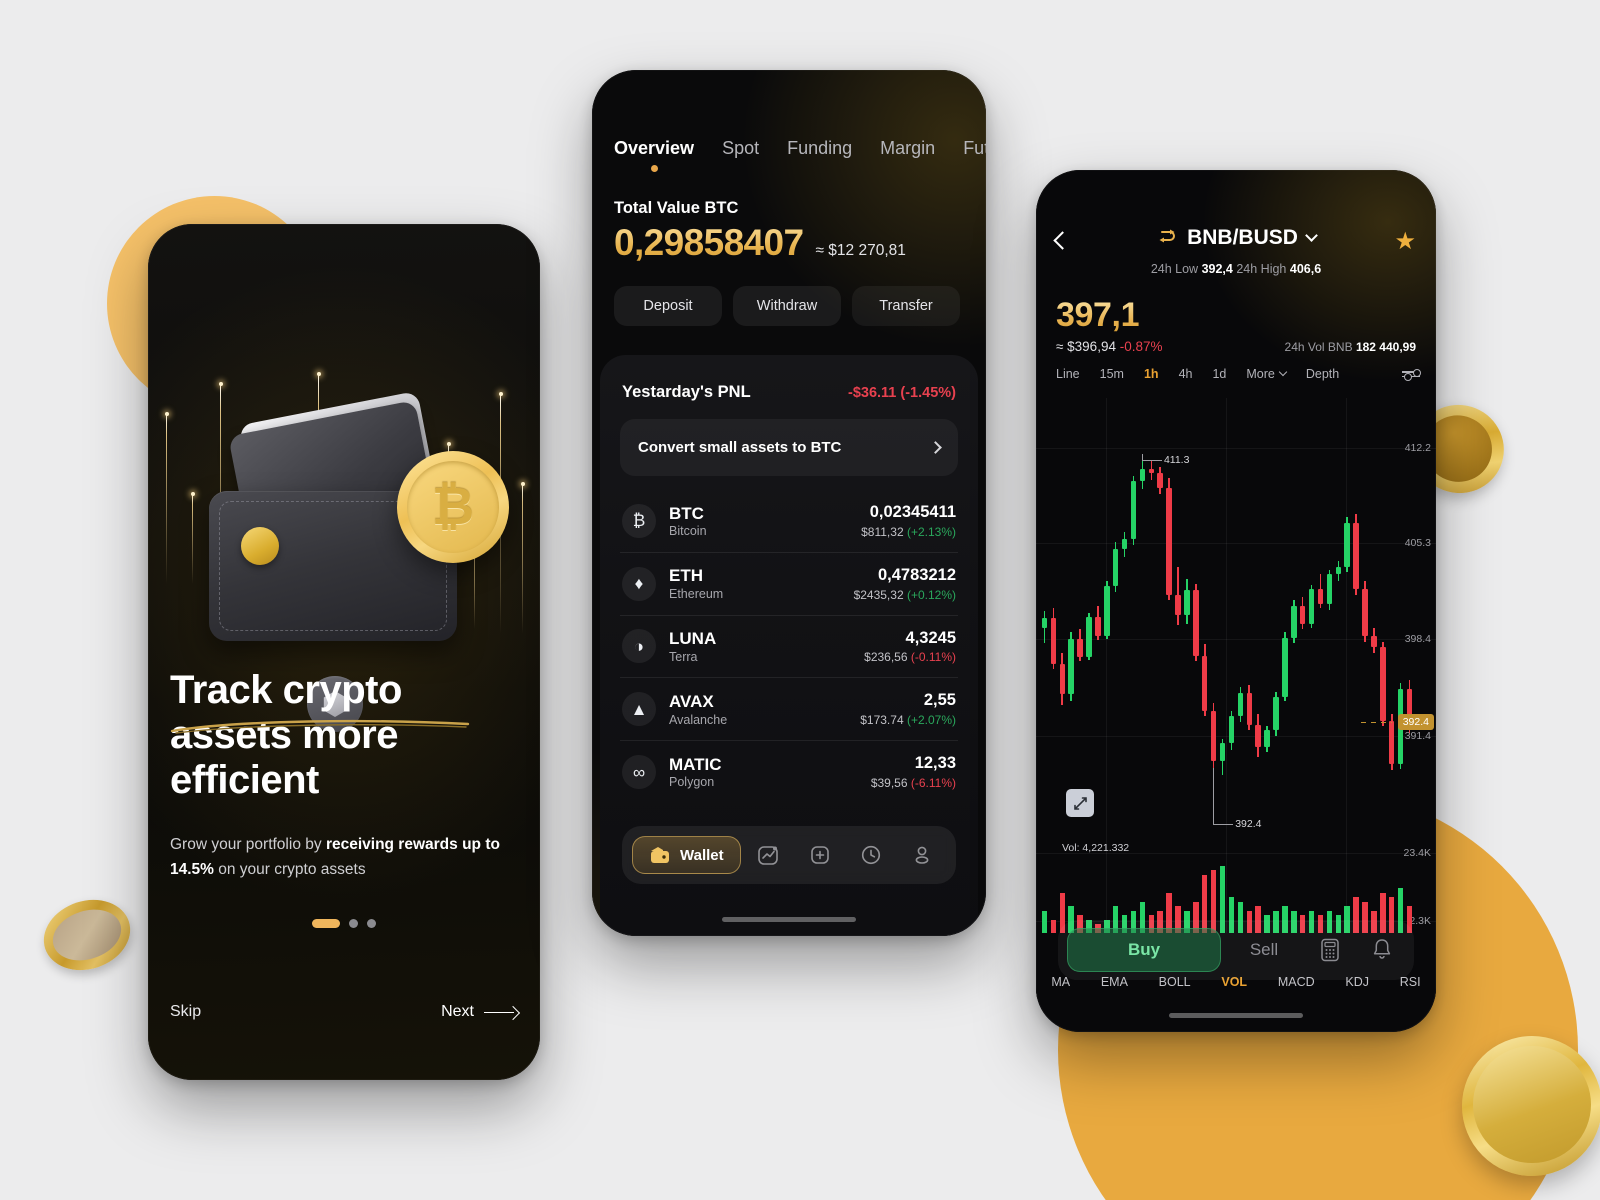 The image size is (1600, 1200). I want to click on asset-symbol: BTC, so click(686, 513).